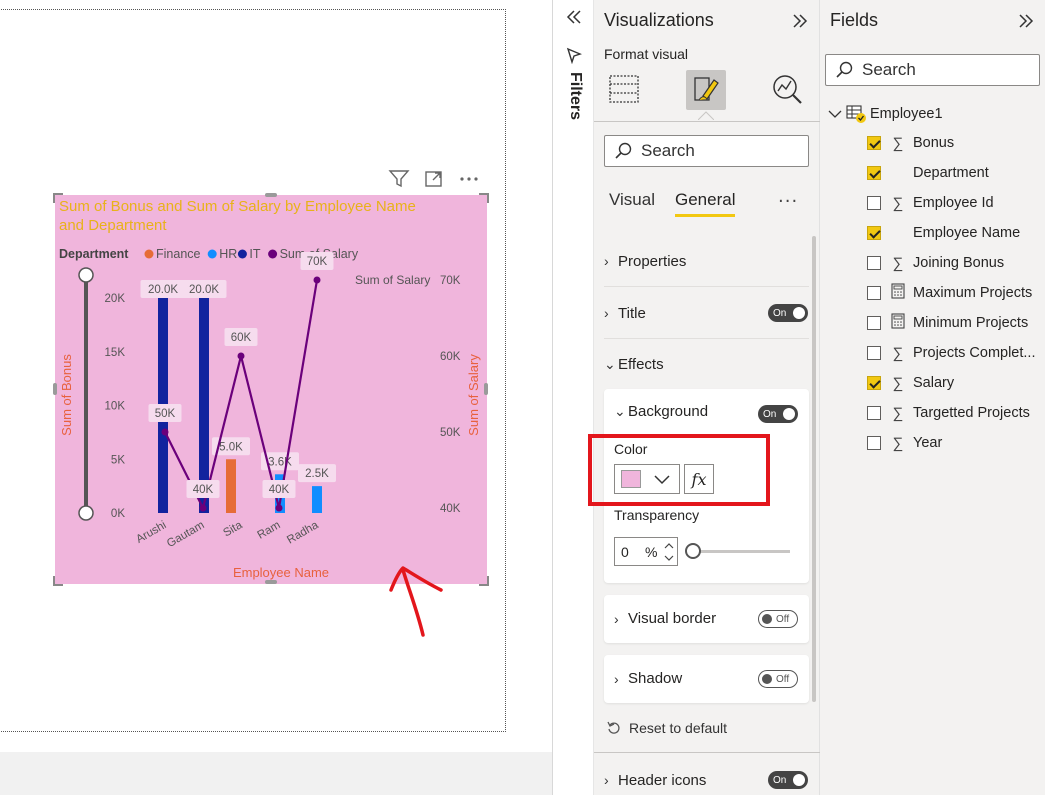  Describe the element at coordinates (669, 552) in the screenshot. I see `spinner-icon` at that location.